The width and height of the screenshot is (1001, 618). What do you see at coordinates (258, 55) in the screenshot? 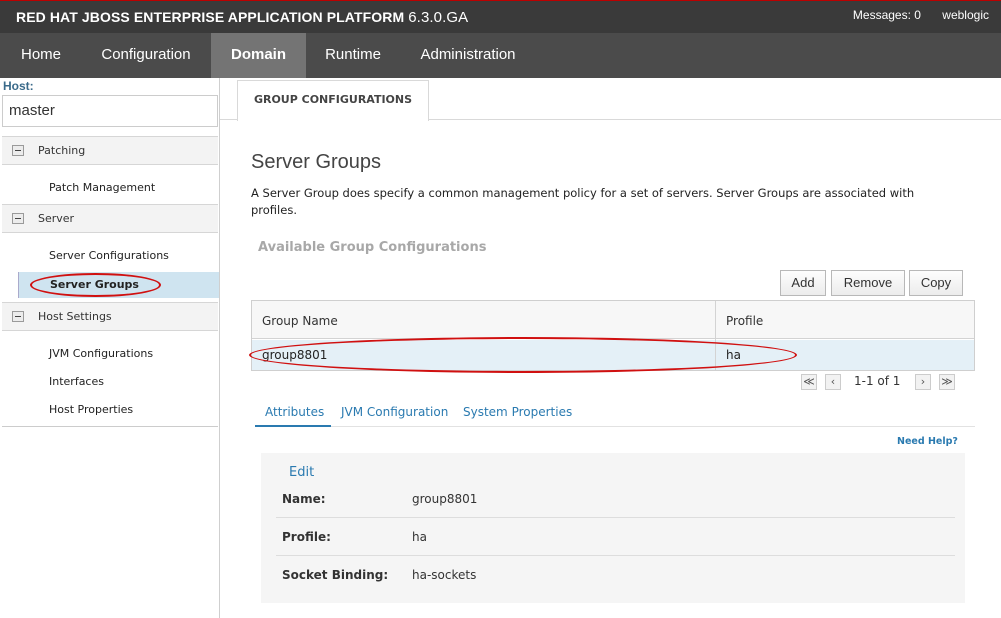
I see `nav-domain: Domain` at bounding box center [258, 55].